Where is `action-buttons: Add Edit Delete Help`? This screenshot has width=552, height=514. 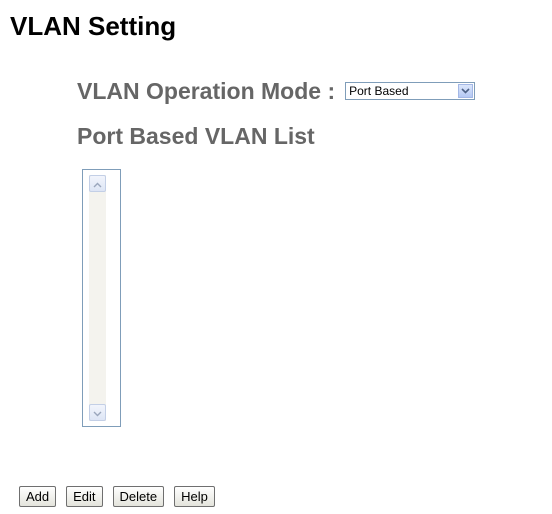 action-buttons: Add Edit Delete Help is located at coordinates (117, 496).